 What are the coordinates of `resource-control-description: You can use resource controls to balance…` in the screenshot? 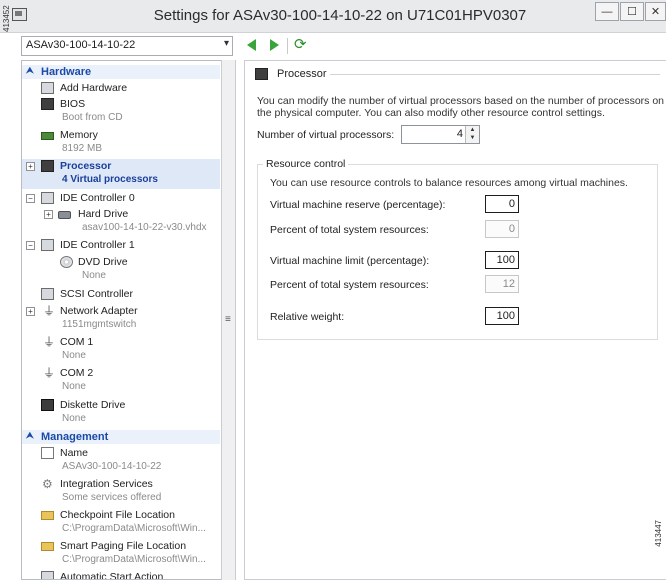 It's located at (449, 183).